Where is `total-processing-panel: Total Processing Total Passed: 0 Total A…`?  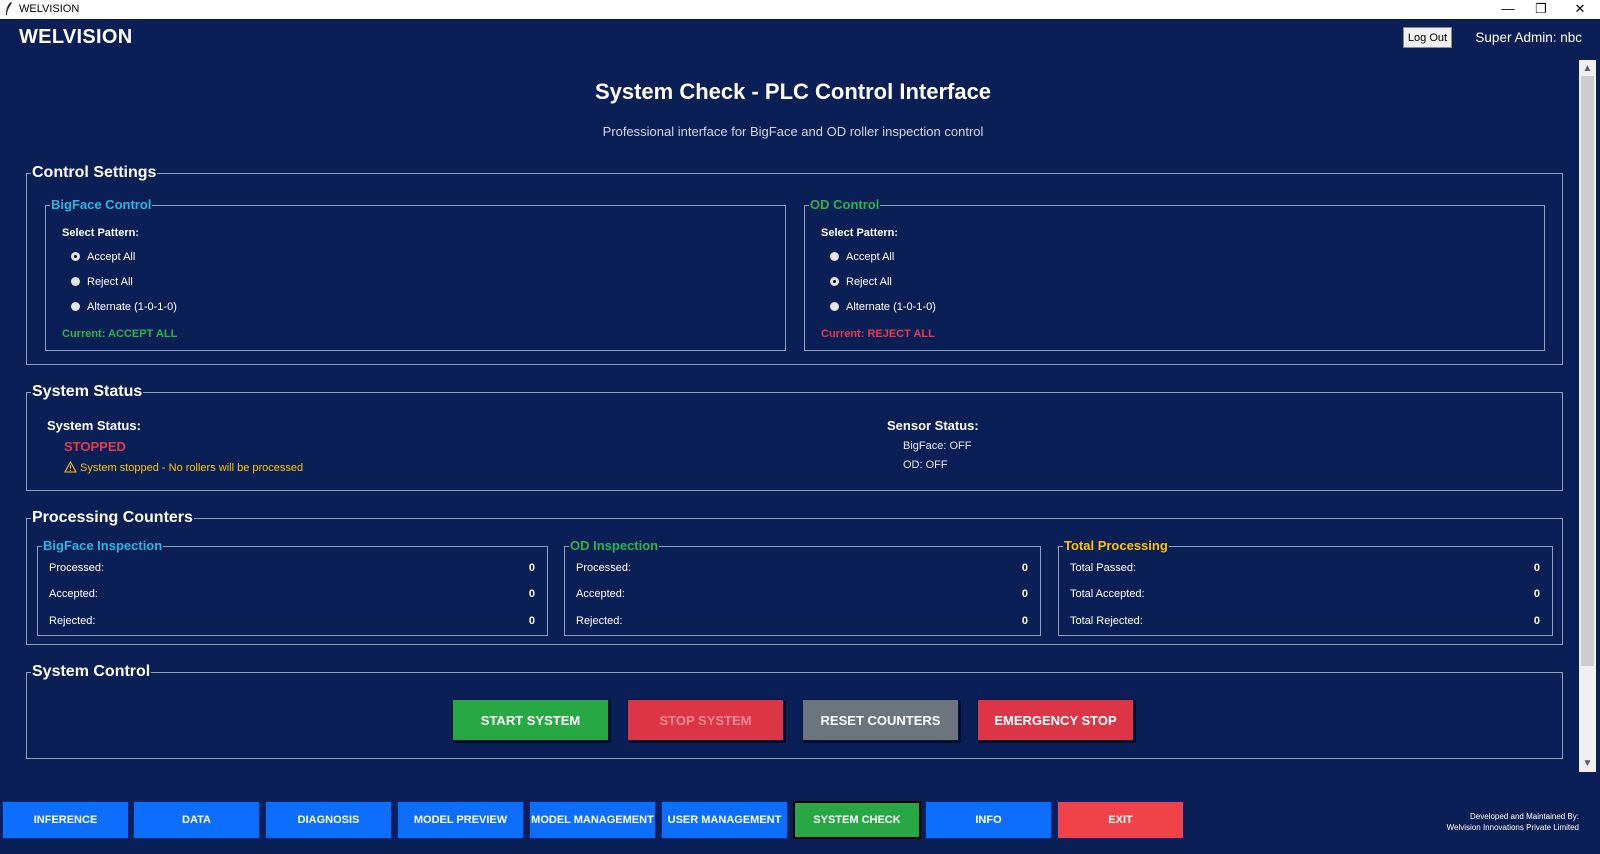 total-processing-panel: Total Processing Total Passed: 0 Total A… is located at coordinates (1305, 587).